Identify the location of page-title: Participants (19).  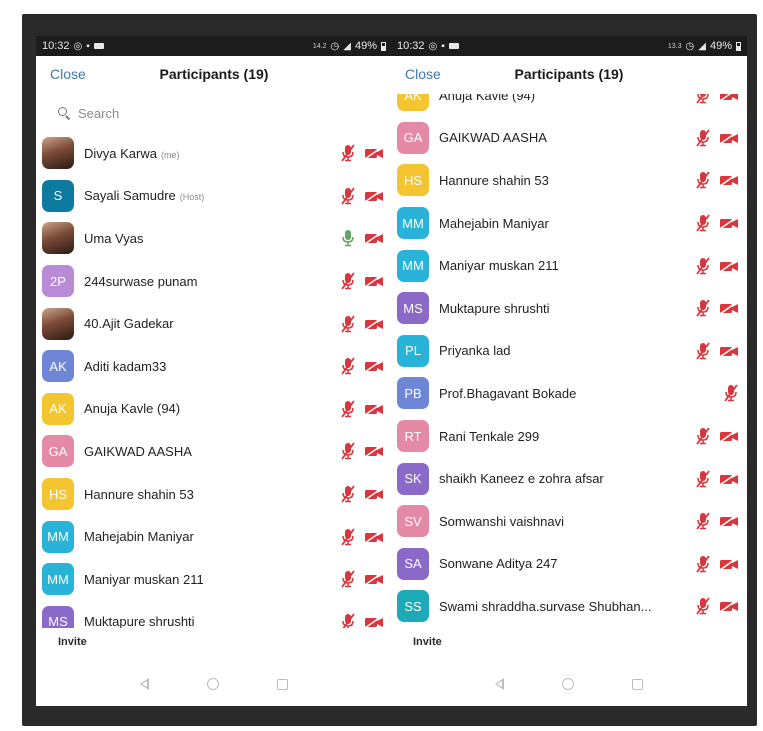
(569, 74).